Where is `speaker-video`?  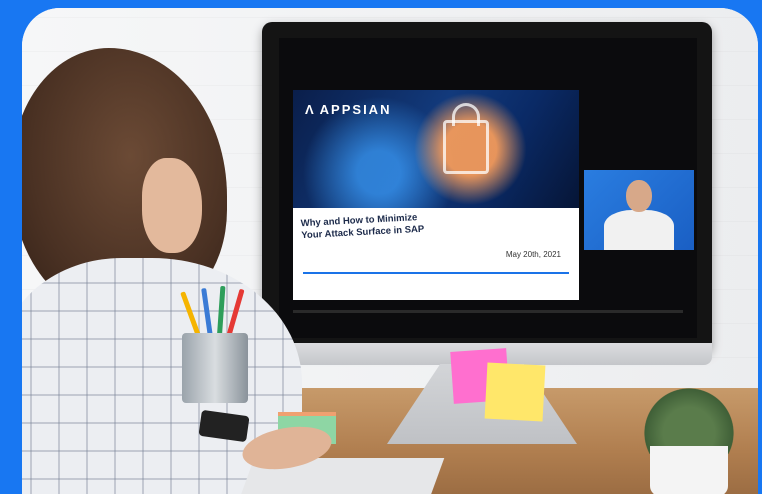 speaker-video is located at coordinates (639, 210).